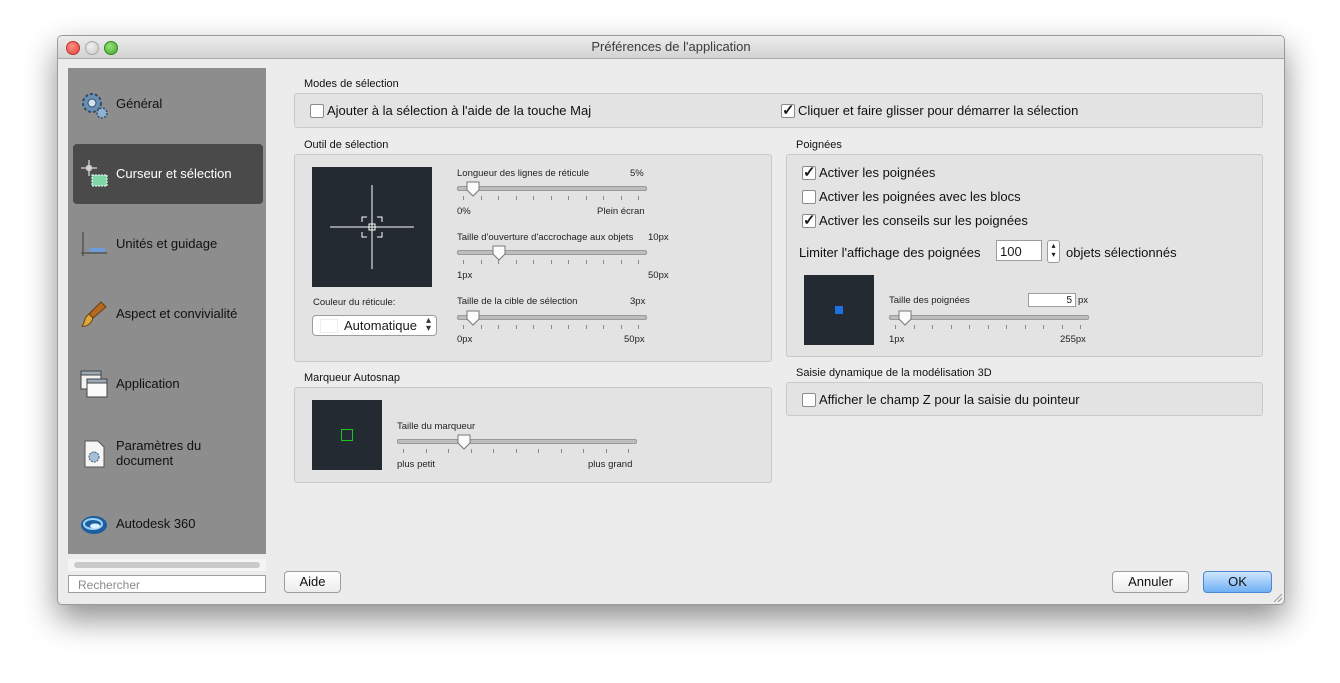 The height and width of the screenshot is (683, 1340). I want to click on shift-add-checkbox, so click(317, 111).